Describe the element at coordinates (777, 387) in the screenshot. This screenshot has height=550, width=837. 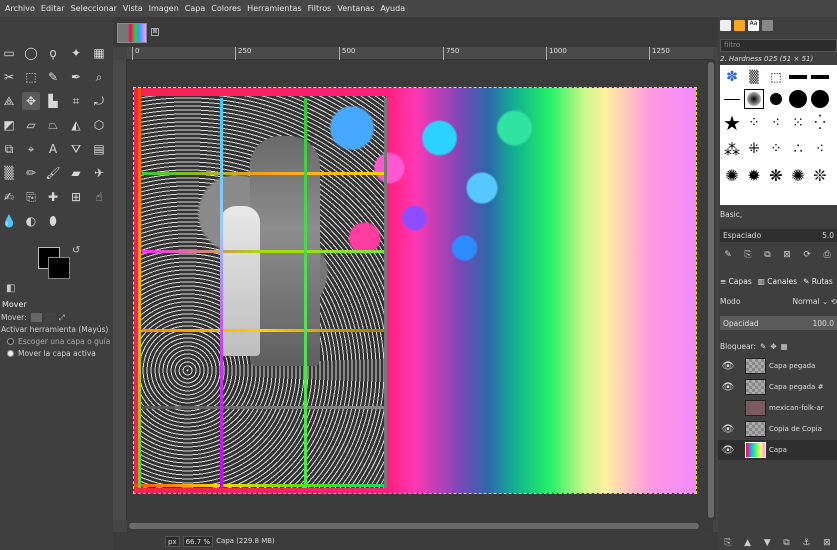
I see `layer-row: 👁 Capa pegada #` at that location.